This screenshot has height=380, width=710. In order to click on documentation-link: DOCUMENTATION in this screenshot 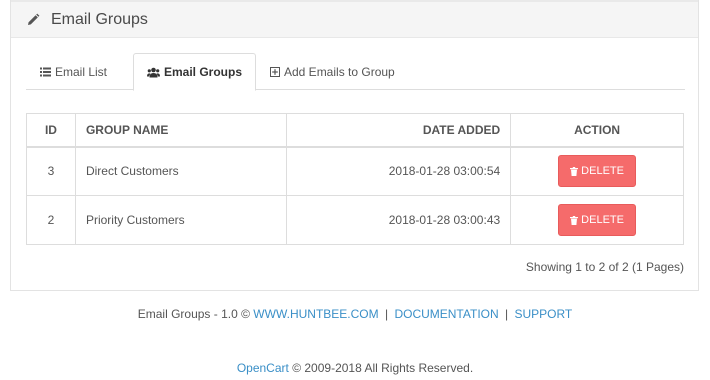, I will do `click(446, 314)`.